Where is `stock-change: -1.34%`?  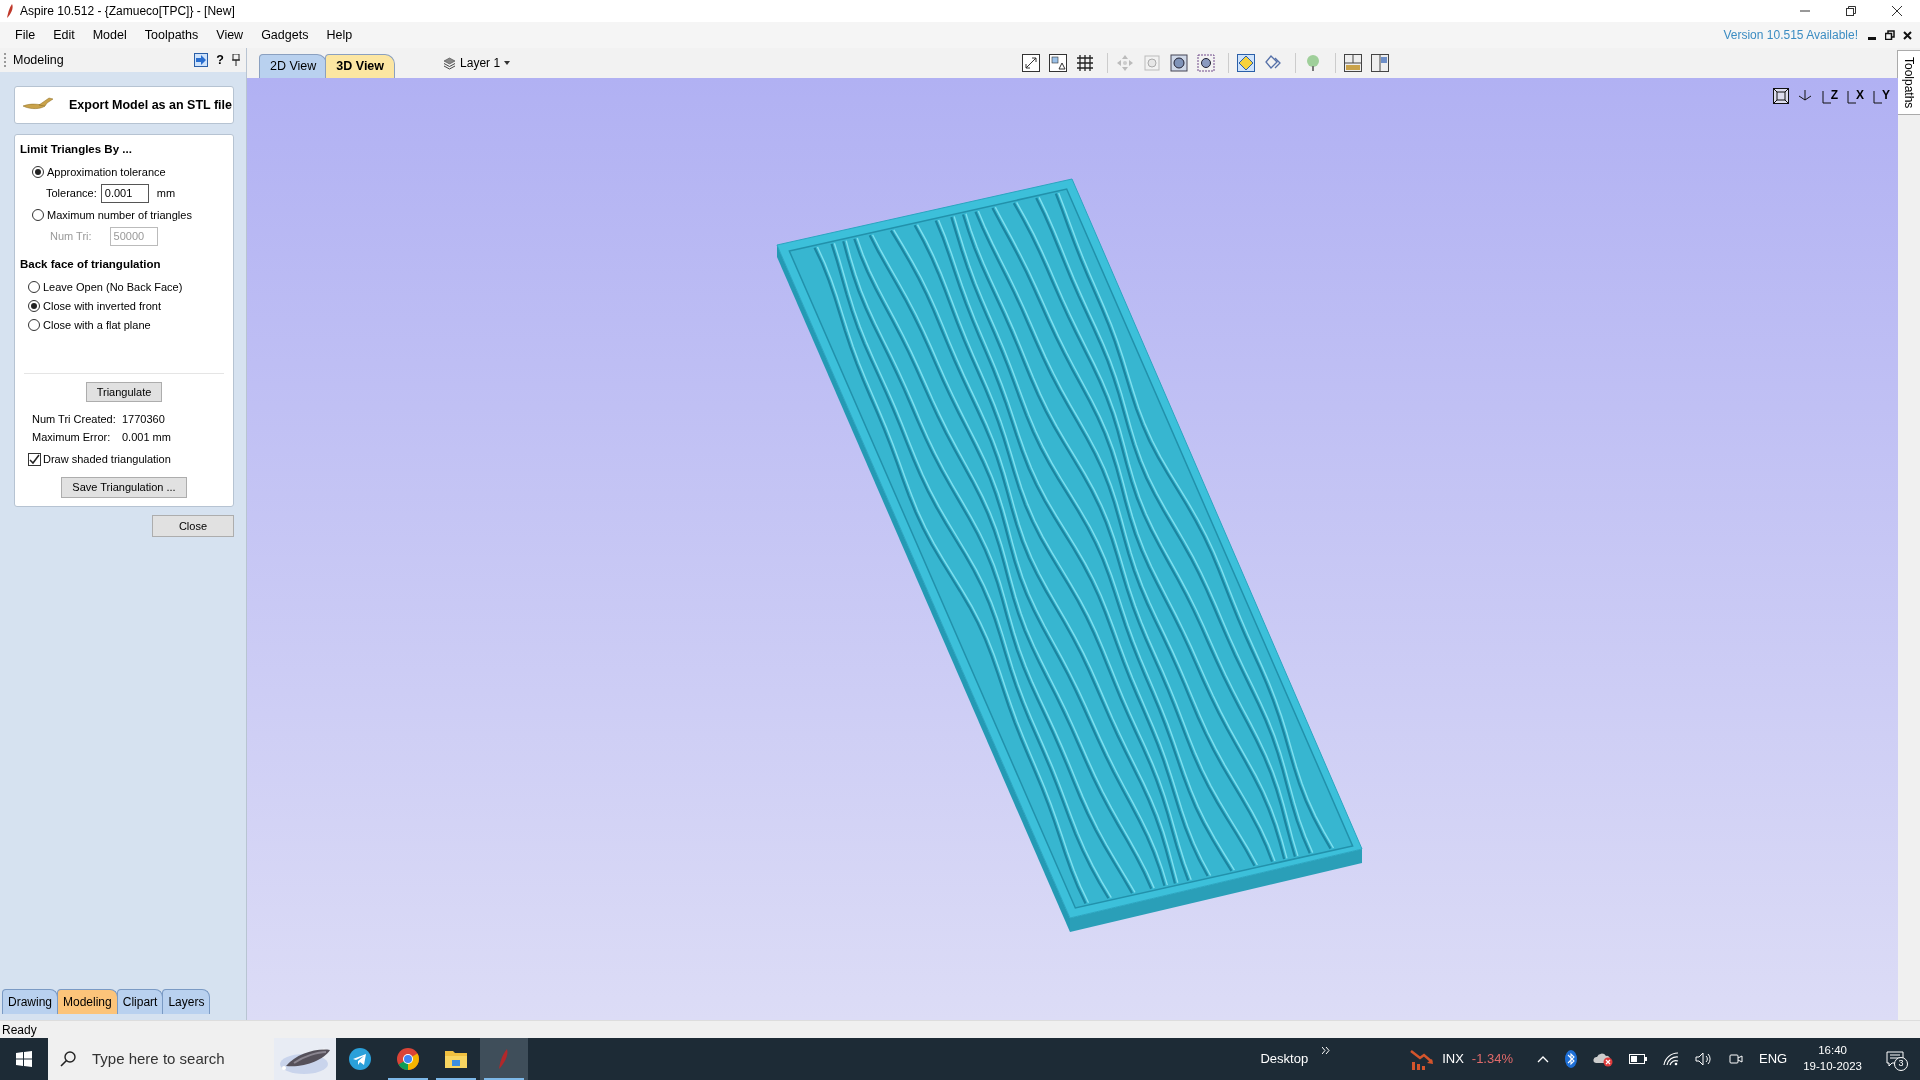
stock-change: -1.34% is located at coordinates (1492, 1059).